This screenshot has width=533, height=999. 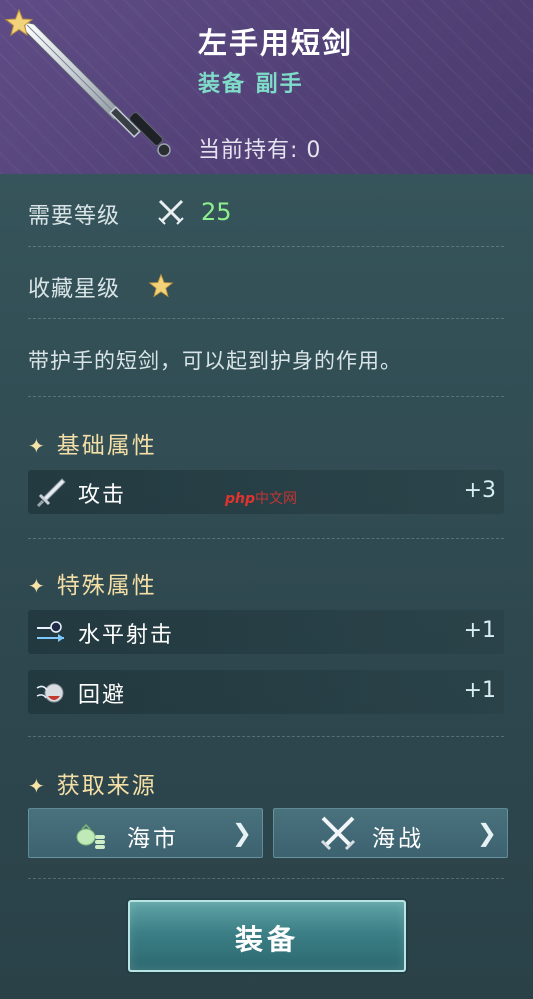 What do you see at coordinates (314, 150) in the screenshot?
I see `owned-value: 0` at bounding box center [314, 150].